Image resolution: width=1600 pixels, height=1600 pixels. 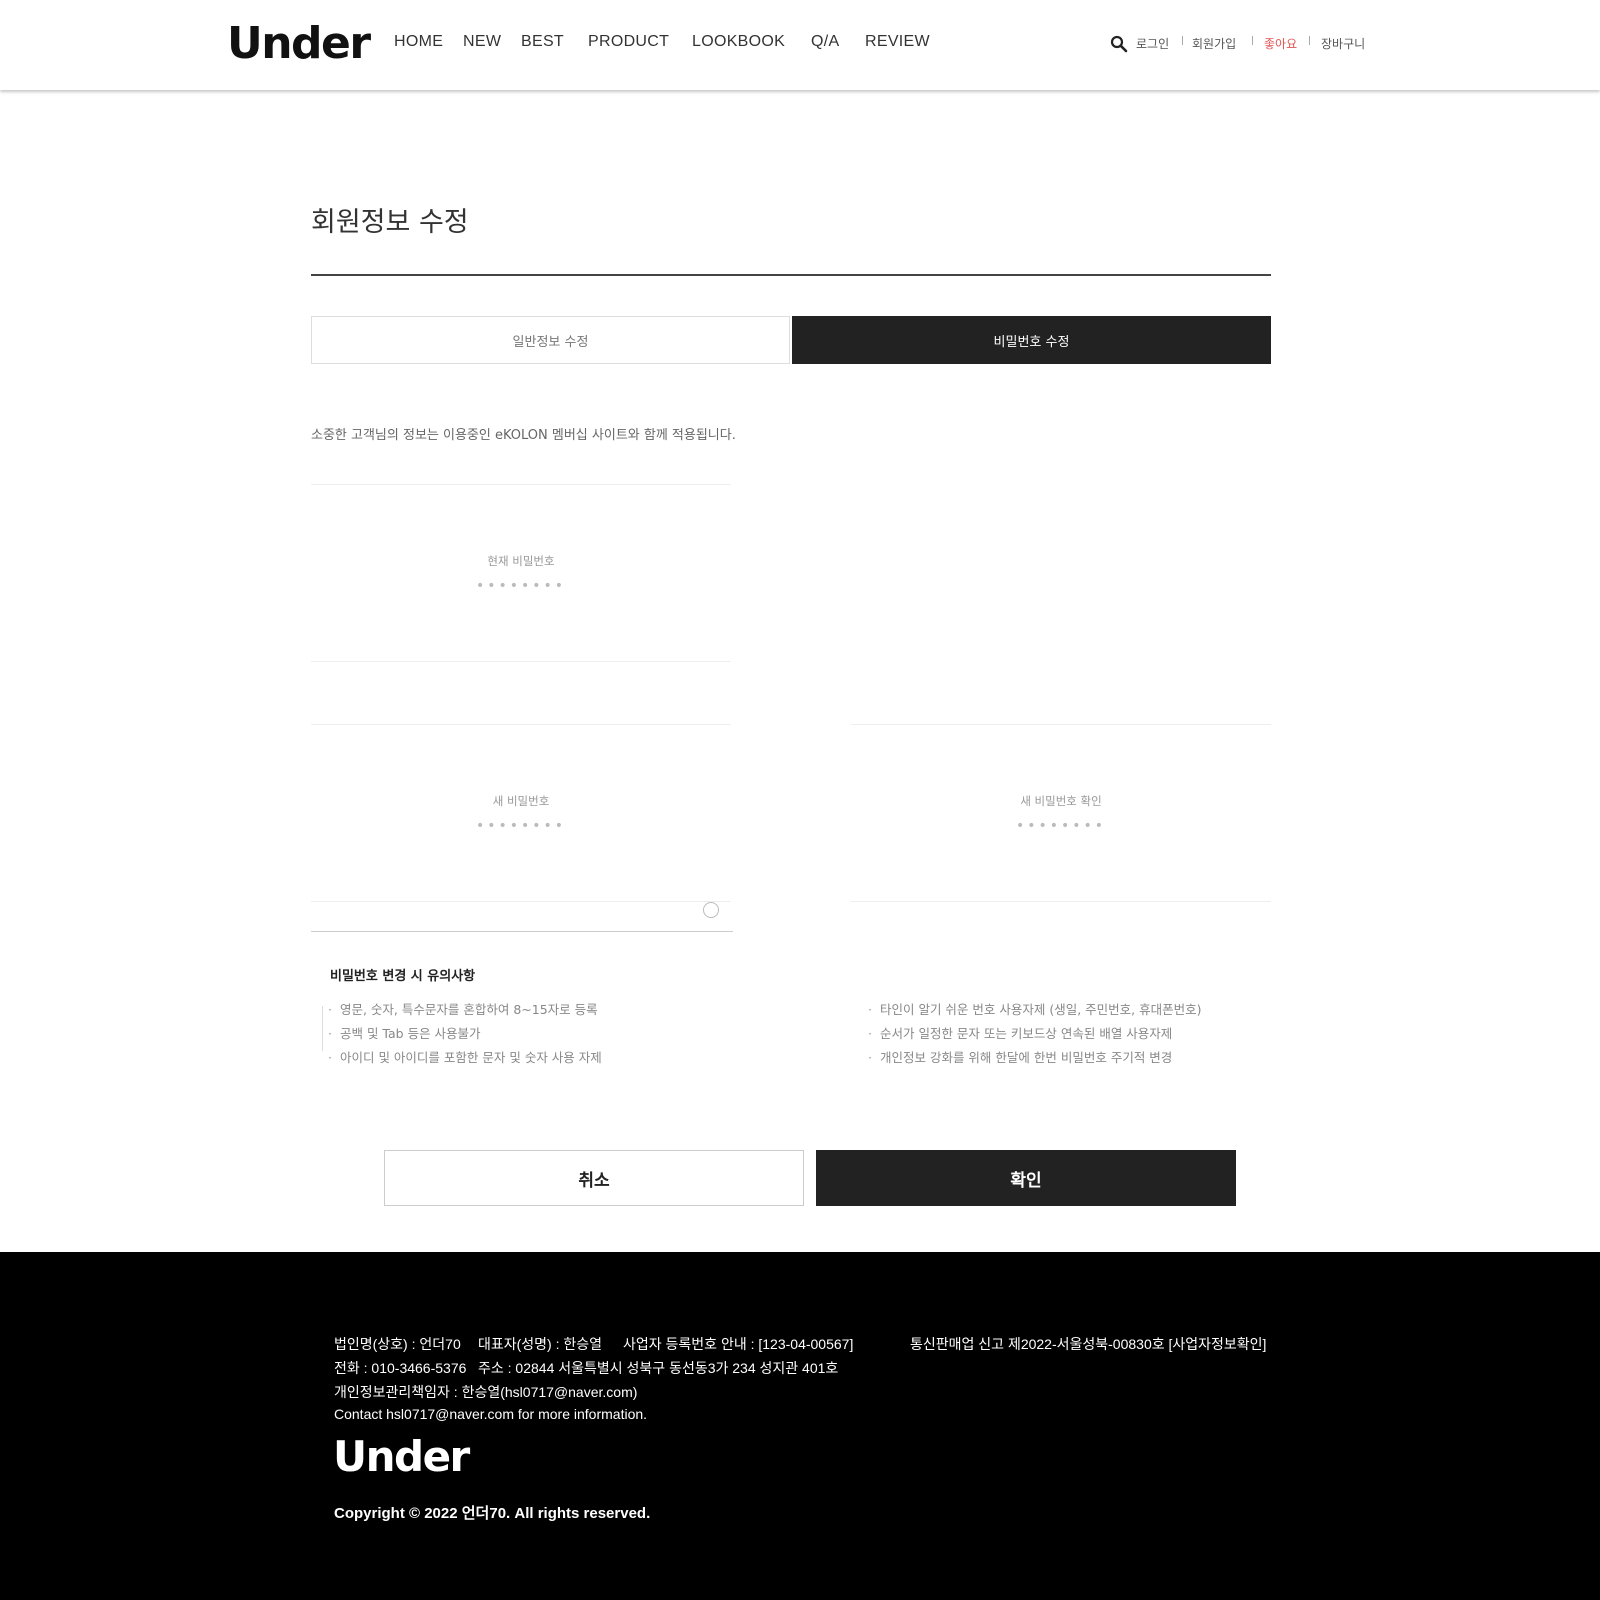 I want to click on title-divider, so click(x=791, y=275).